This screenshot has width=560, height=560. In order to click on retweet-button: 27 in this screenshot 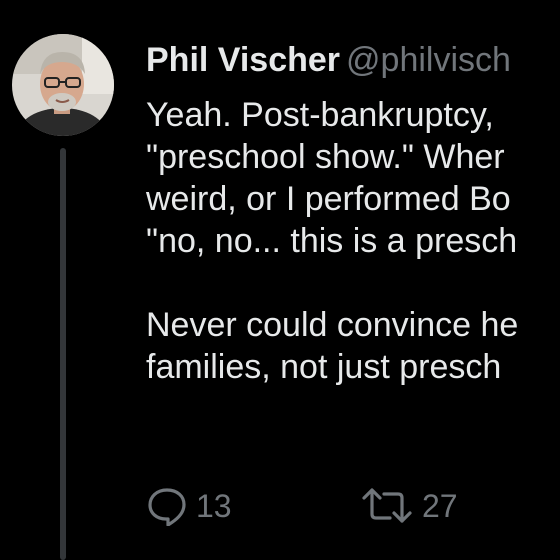, I will do `click(409, 506)`.